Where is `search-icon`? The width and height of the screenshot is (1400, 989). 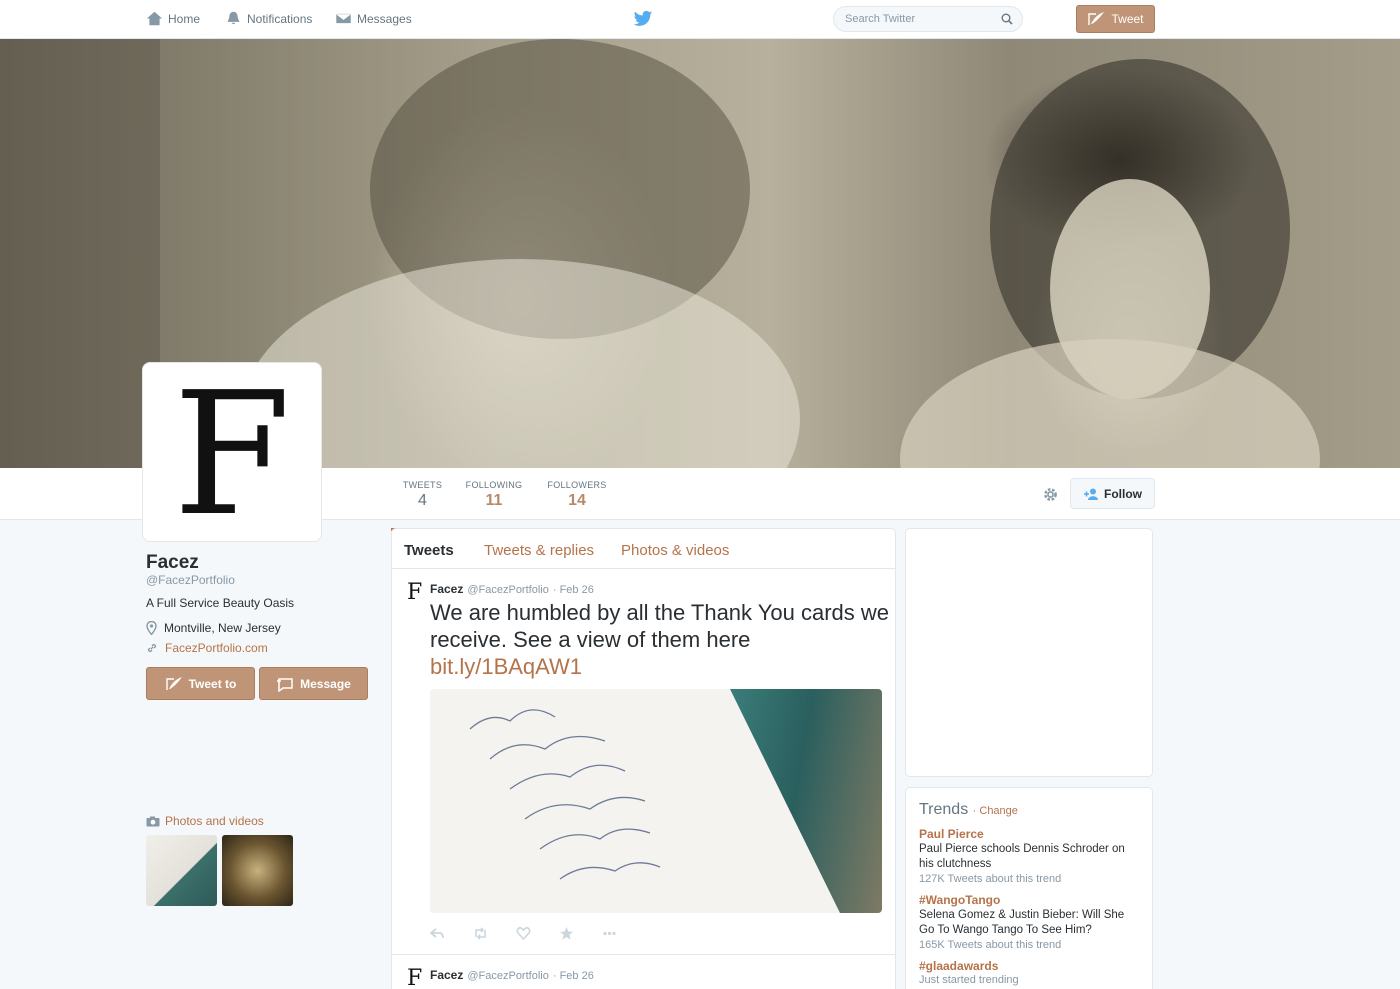 search-icon is located at coordinates (1007, 19).